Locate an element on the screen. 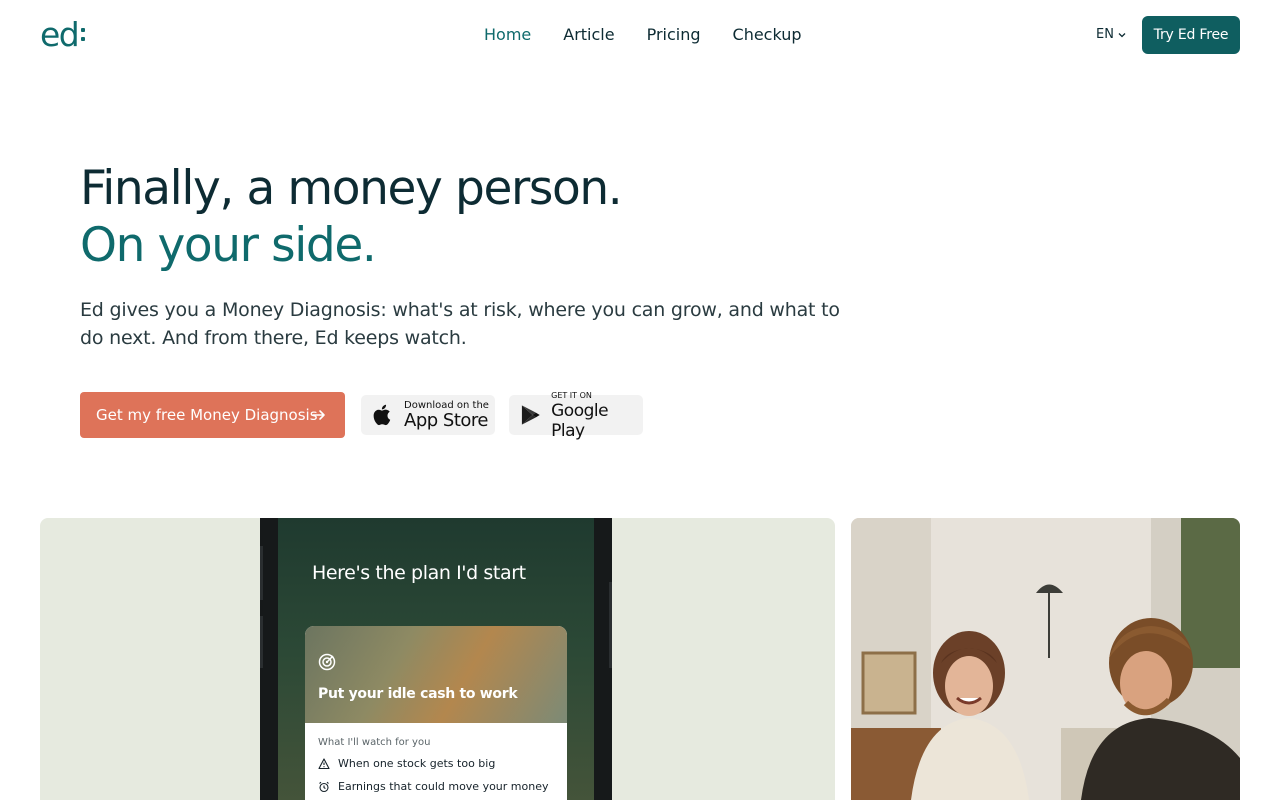  photo-illustration is located at coordinates (1045, 659).